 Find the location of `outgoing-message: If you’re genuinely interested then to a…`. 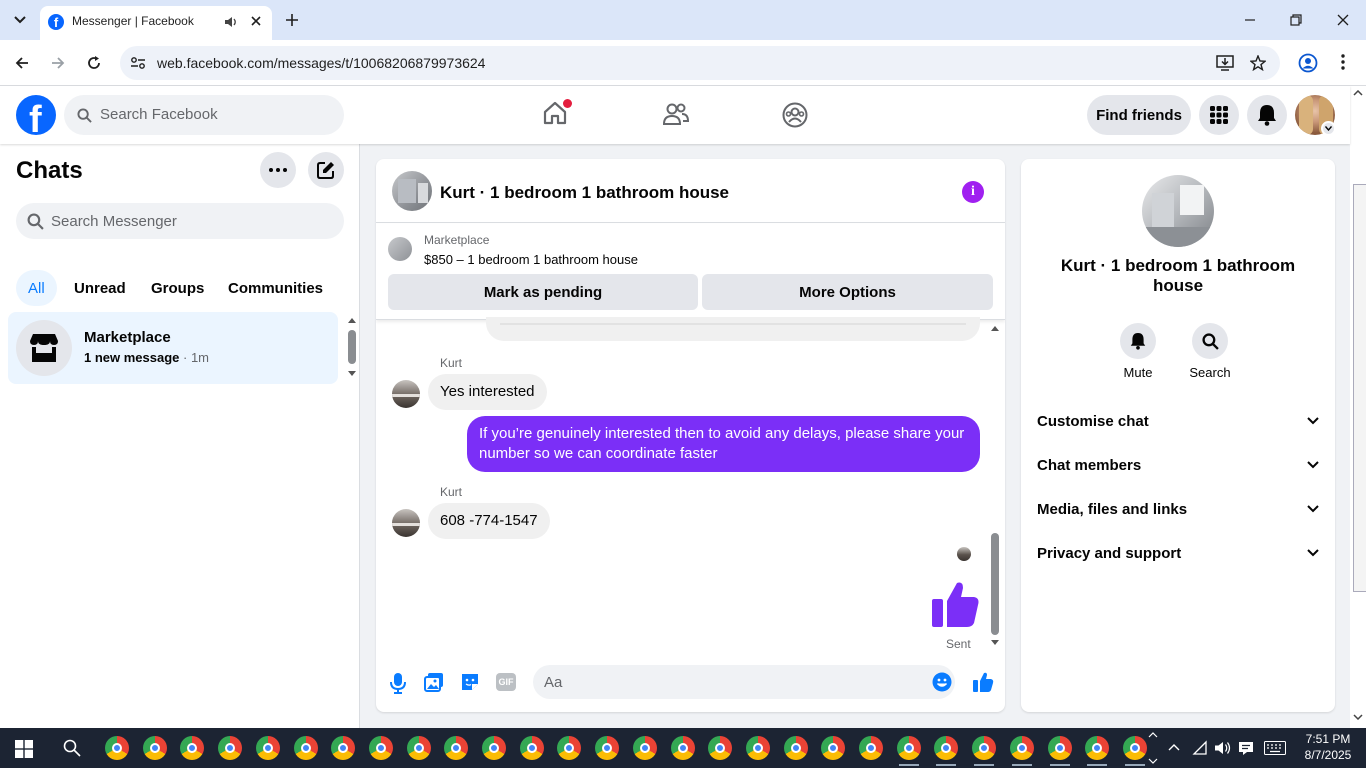

outgoing-message: If you’re genuinely interested then to a… is located at coordinates (723, 444).